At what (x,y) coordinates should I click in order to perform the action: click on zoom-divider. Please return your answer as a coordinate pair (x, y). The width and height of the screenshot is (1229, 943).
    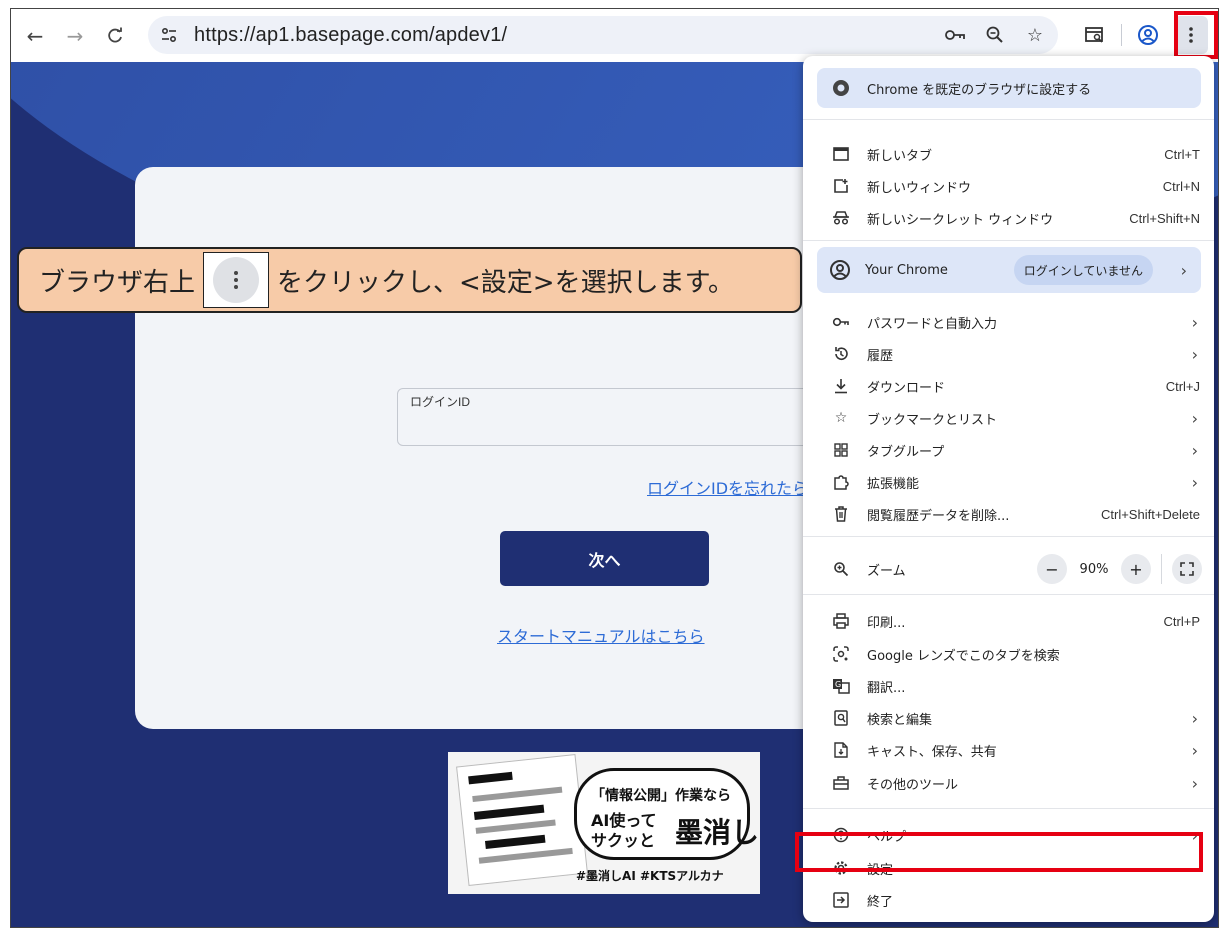
    Looking at the image, I should click on (1161, 569).